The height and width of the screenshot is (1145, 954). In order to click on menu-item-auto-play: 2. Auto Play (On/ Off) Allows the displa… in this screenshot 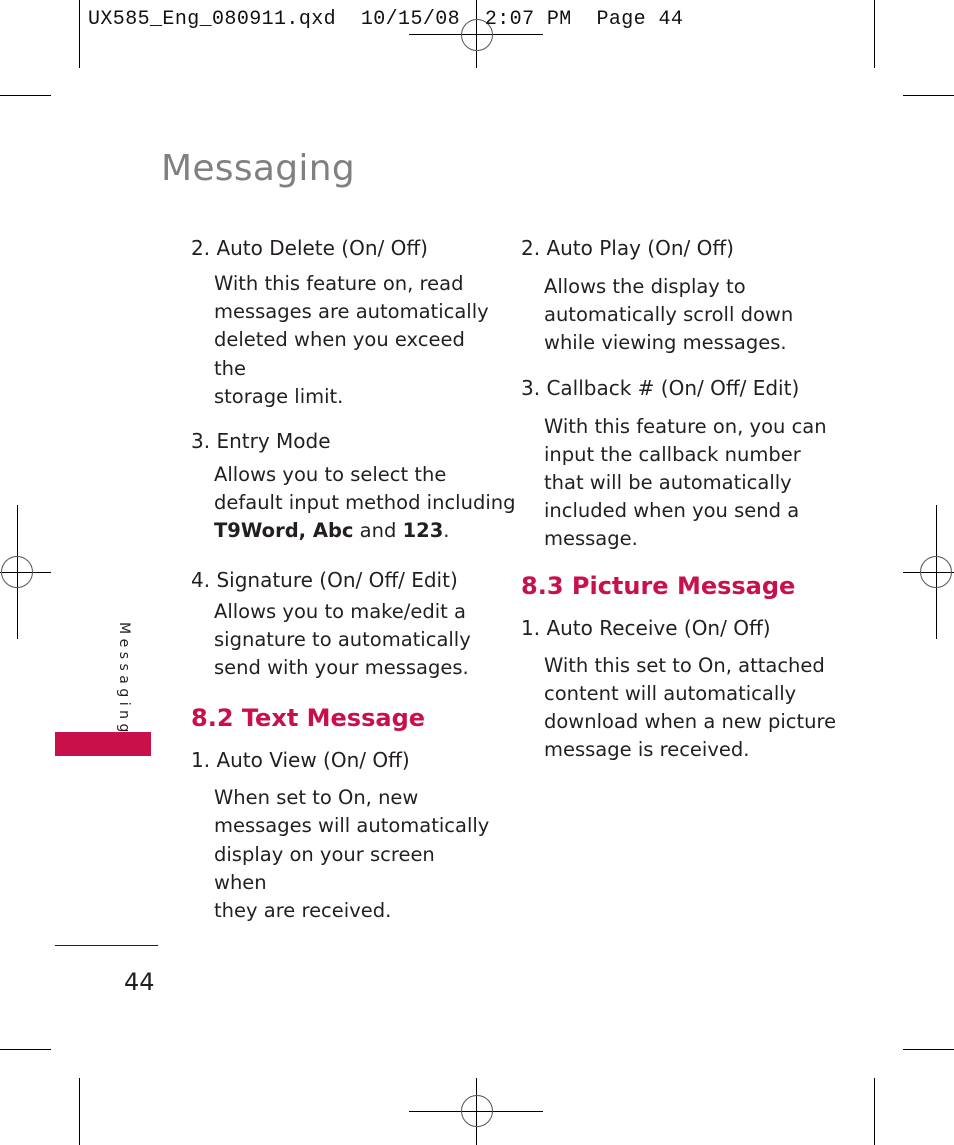, I will do `click(671, 296)`.